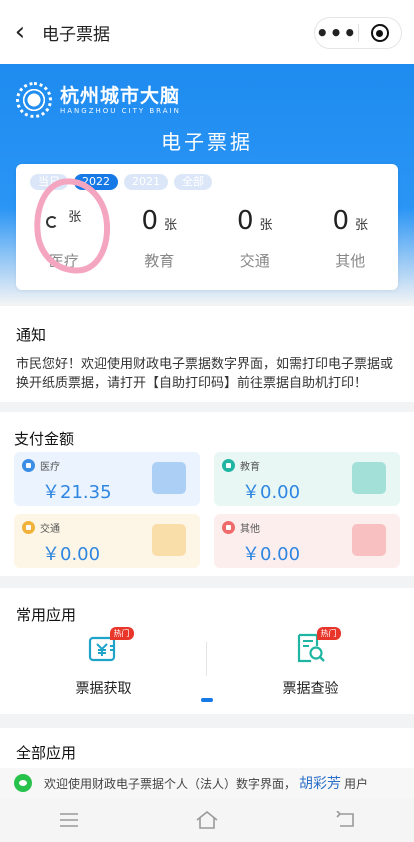  What do you see at coordinates (46, 615) in the screenshot?
I see `common-apps-title: 常用应用` at bounding box center [46, 615].